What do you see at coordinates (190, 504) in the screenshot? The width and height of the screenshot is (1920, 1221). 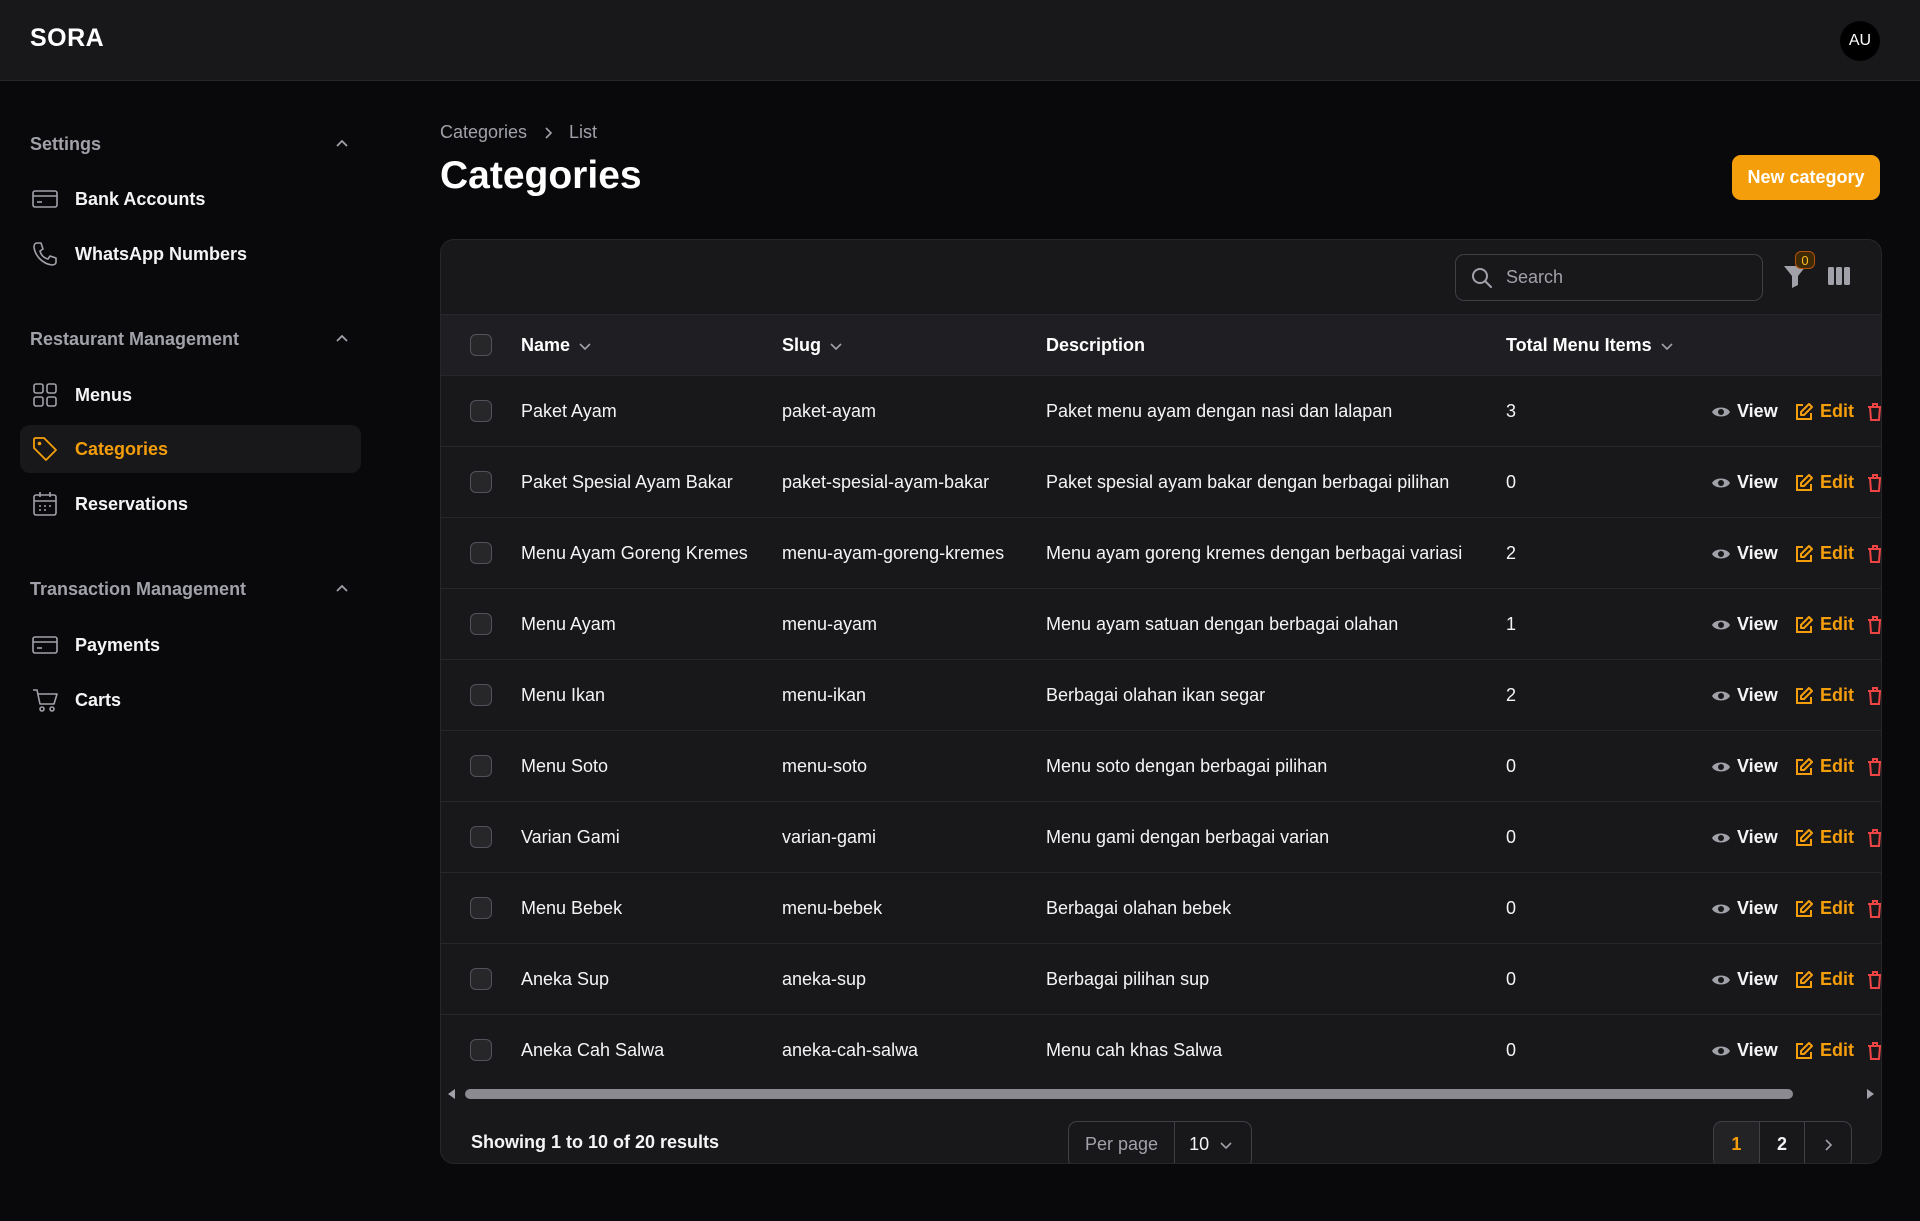 I see `sidebar-item-reservations: Reservations` at bounding box center [190, 504].